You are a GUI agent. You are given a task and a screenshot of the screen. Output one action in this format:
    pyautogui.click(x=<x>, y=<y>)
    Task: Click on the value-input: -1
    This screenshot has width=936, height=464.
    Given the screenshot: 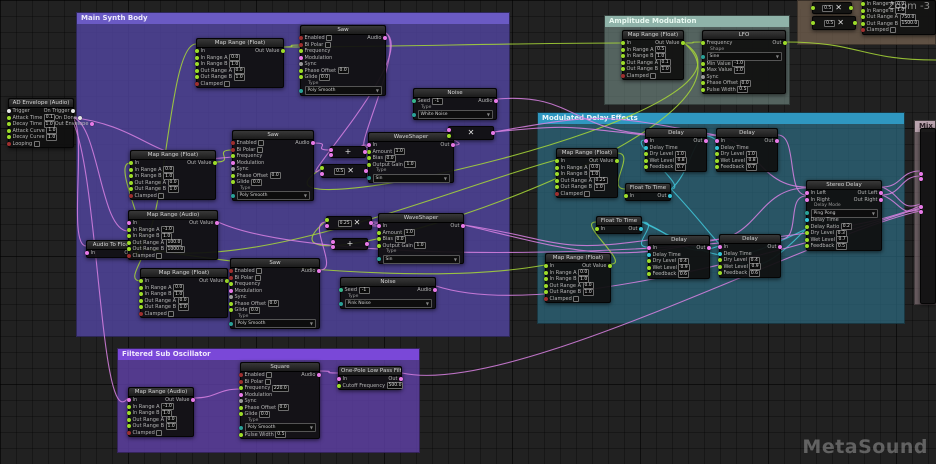 What is the action you would take?
    pyautogui.click(x=364, y=290)
    